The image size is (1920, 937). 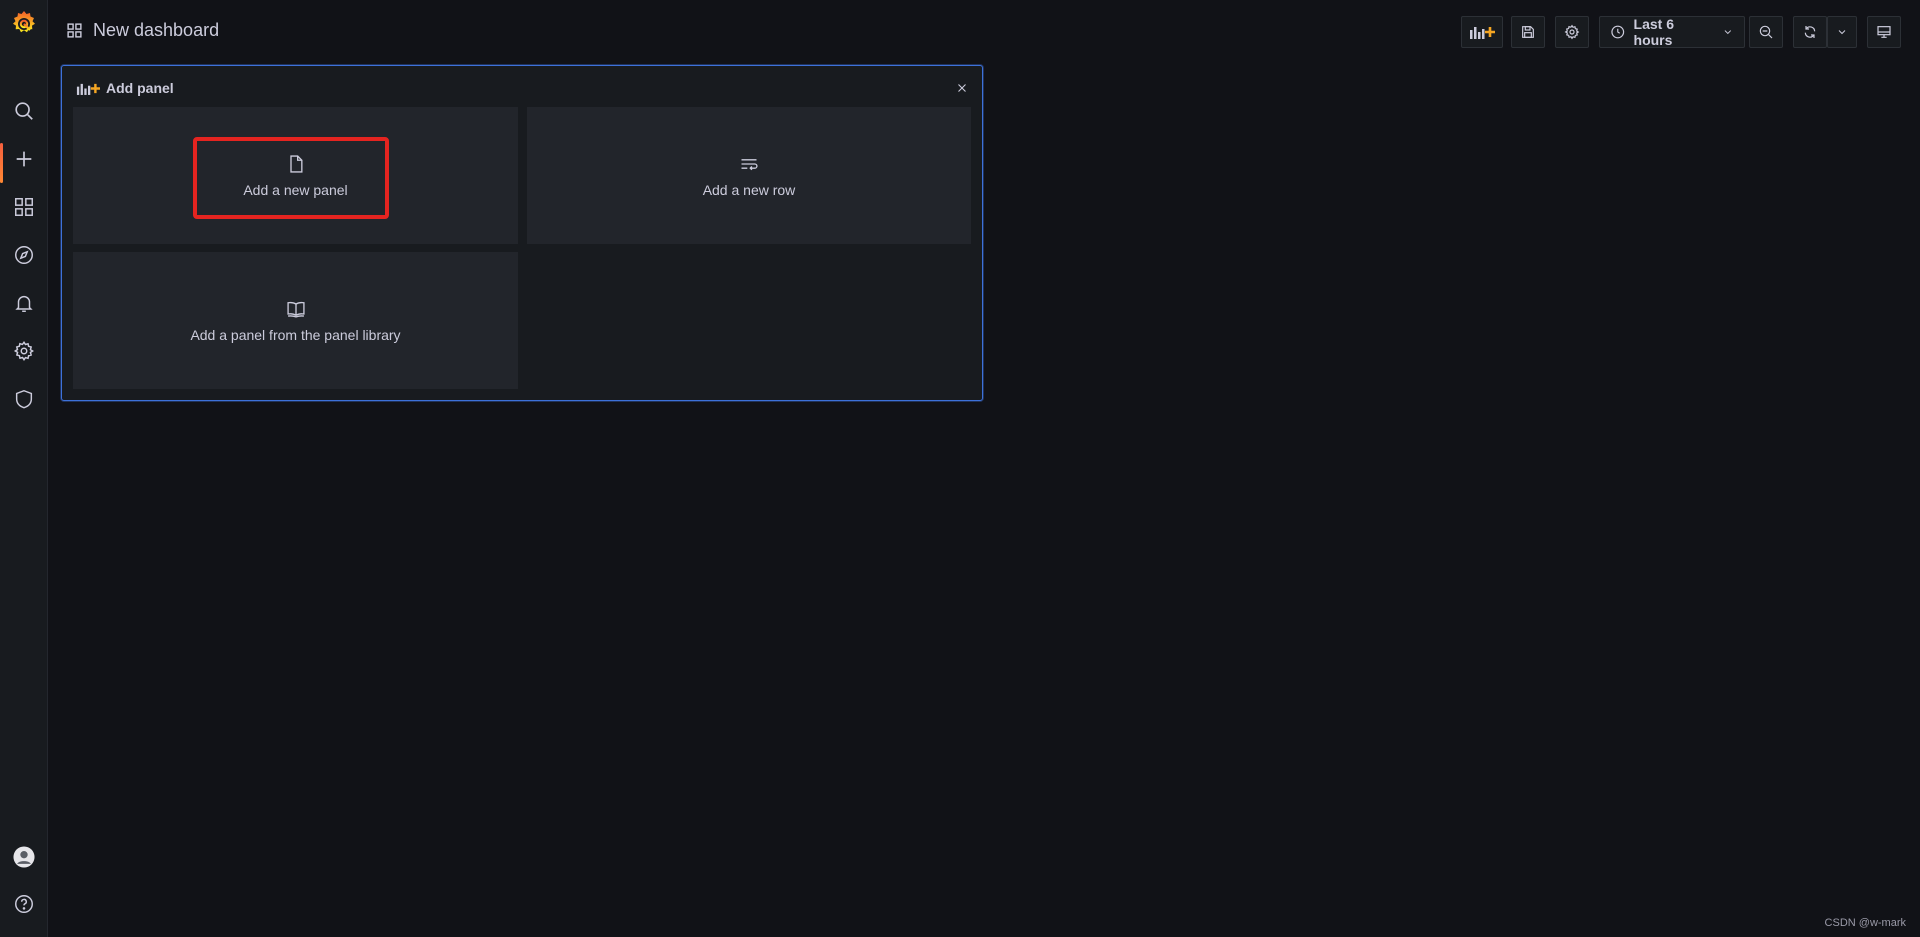 I want to click on avatar, so click(x=24, y=857).